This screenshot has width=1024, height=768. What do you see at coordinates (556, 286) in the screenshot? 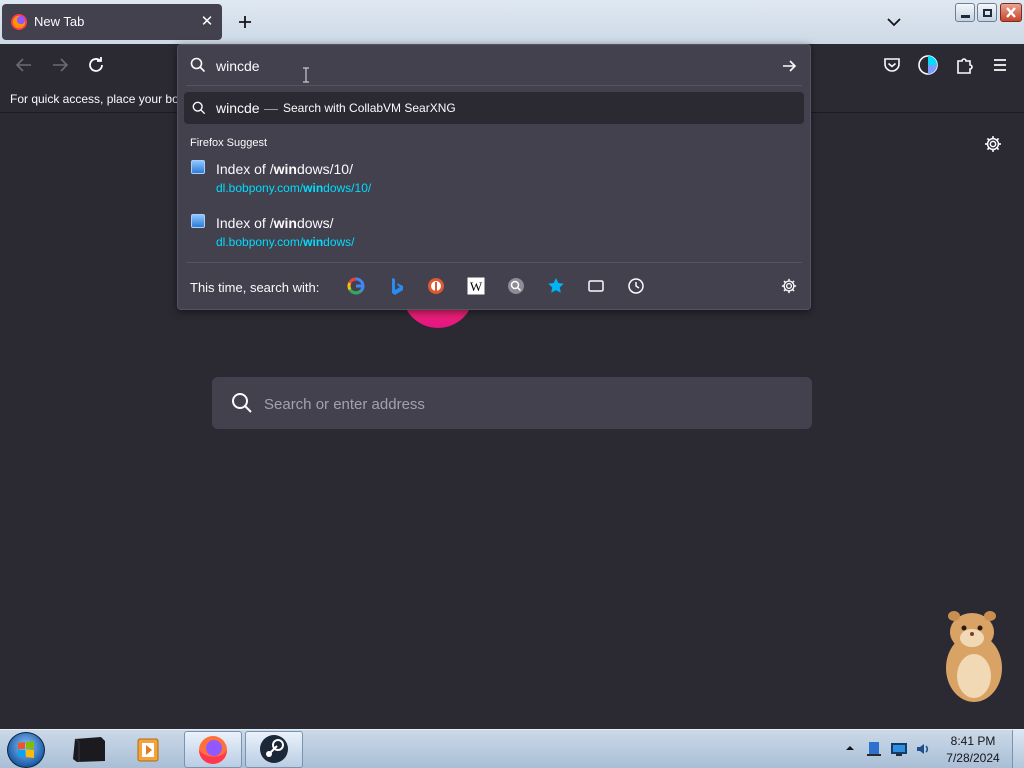
I see `bookmarks-star-icon` at bounding box center [556, 286].